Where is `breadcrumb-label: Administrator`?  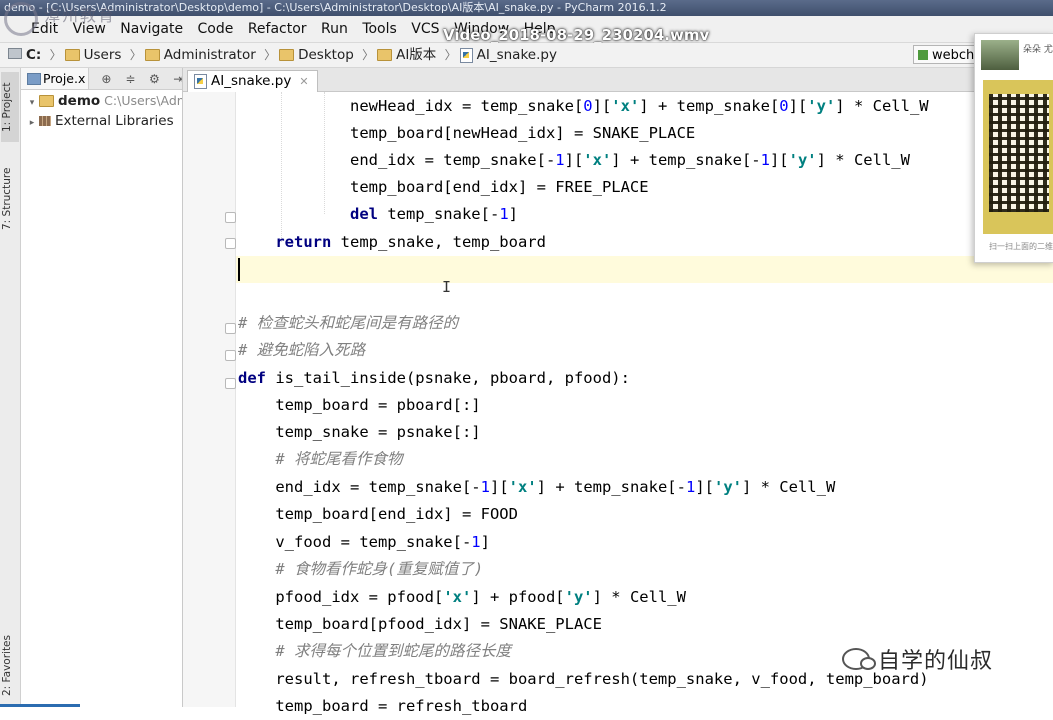 breadcrumb-label: Administrator is located at coordinates (209, 55).